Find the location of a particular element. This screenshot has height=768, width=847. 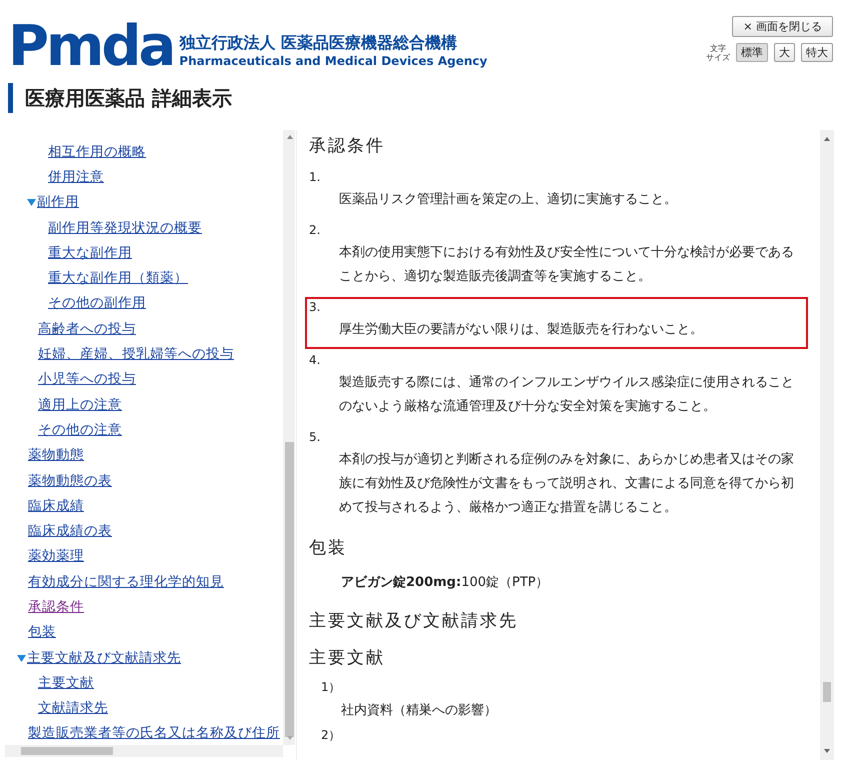

nav-link: 包装 is located at coordinates (42, 632).